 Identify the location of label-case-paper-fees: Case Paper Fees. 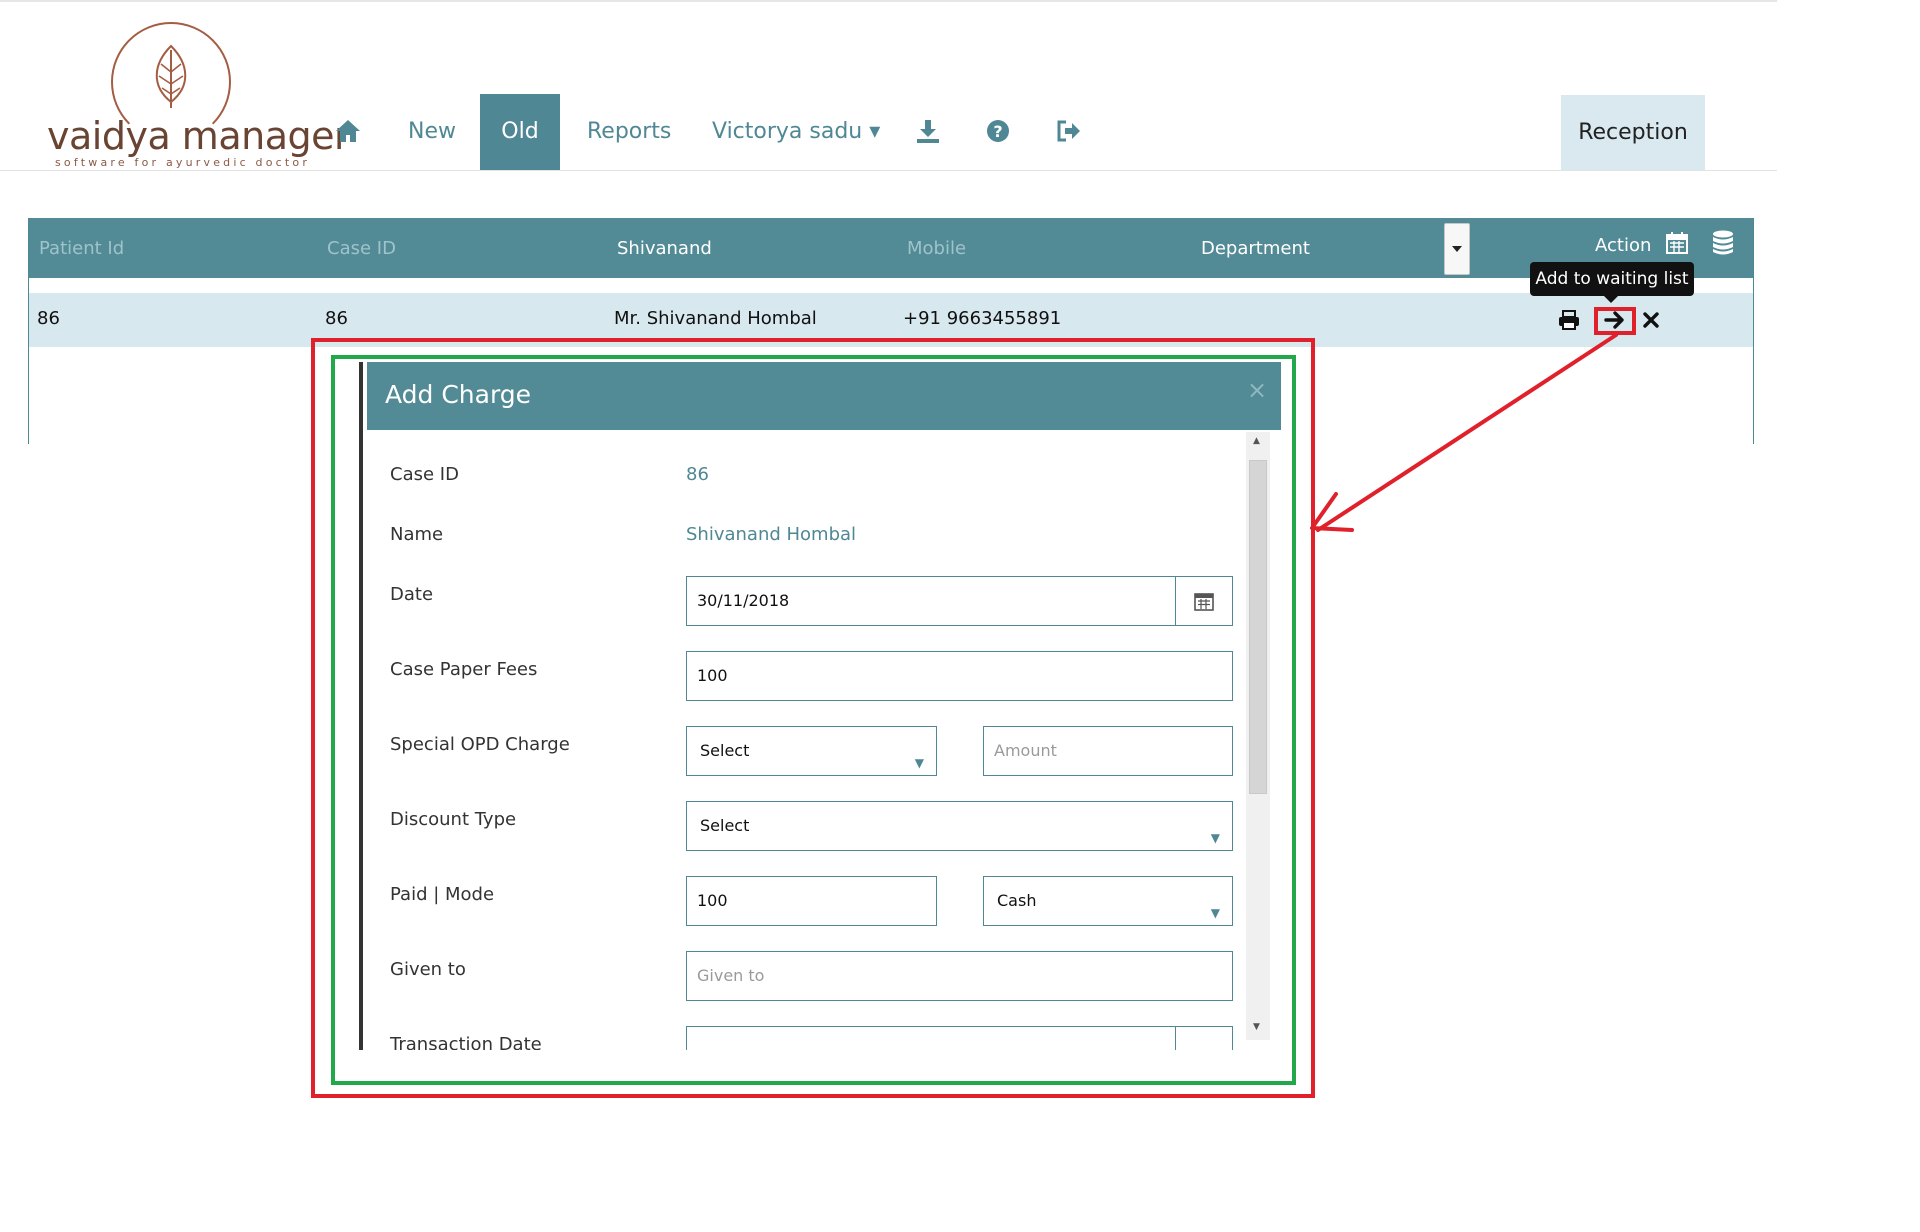
(464, 669).